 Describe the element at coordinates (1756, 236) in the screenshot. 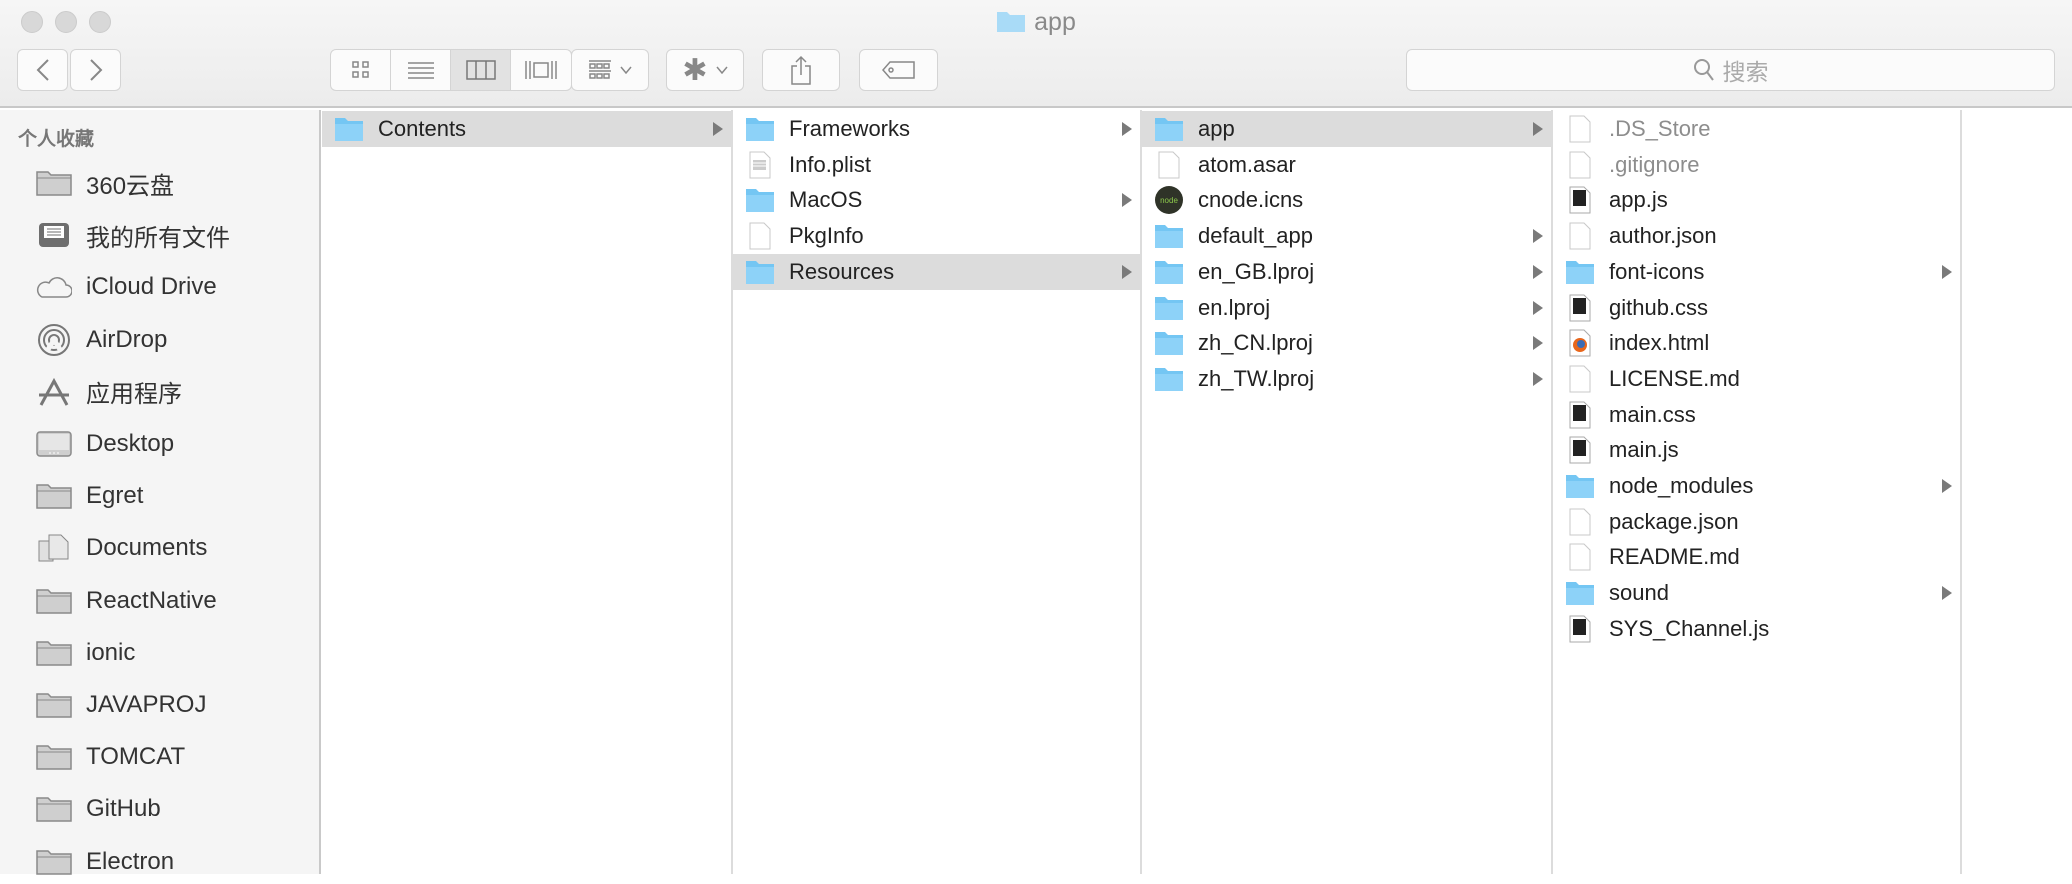

I see `file-row: author.json` at that location.